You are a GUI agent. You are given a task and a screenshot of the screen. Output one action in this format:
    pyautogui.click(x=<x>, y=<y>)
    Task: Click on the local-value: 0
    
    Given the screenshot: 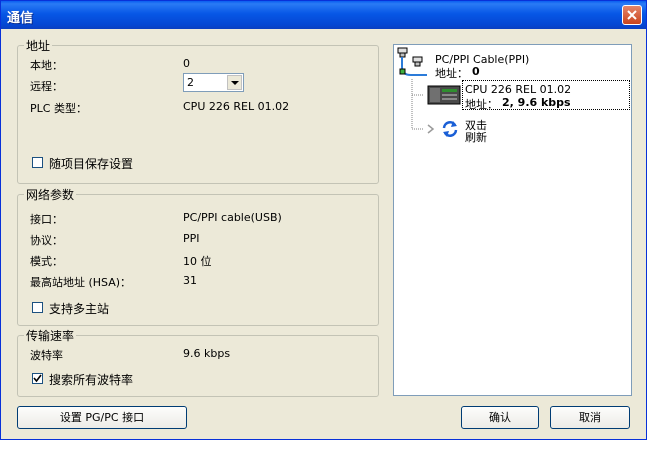 What is the action you would take?
    pyautogui.click(x=186, y=63)
    